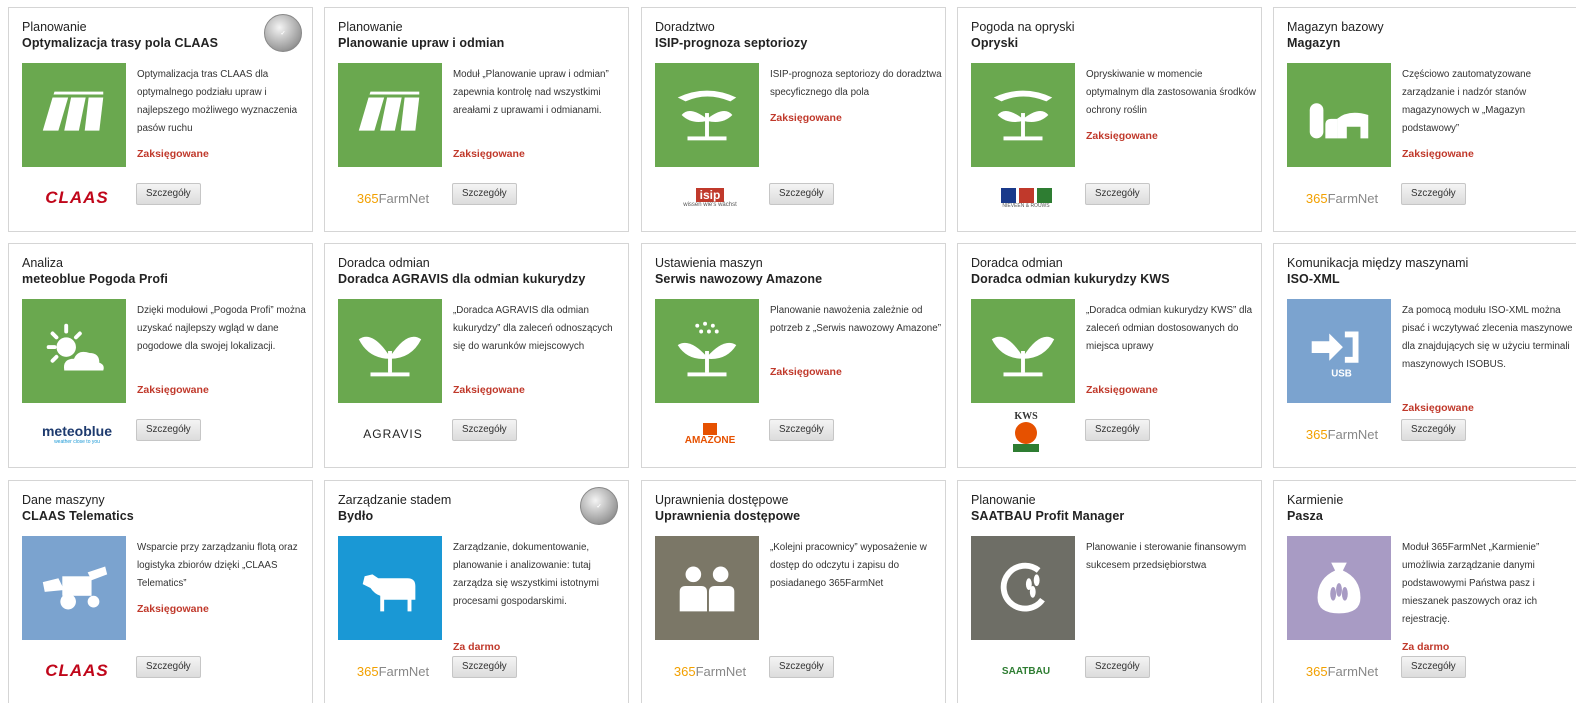 The width and height of the screenshot is (1576, 703). What do you see at coordinates (1315, 500) in the screenshot?
I see `card-category: Karmienie` at bounding box center [1315, 500].